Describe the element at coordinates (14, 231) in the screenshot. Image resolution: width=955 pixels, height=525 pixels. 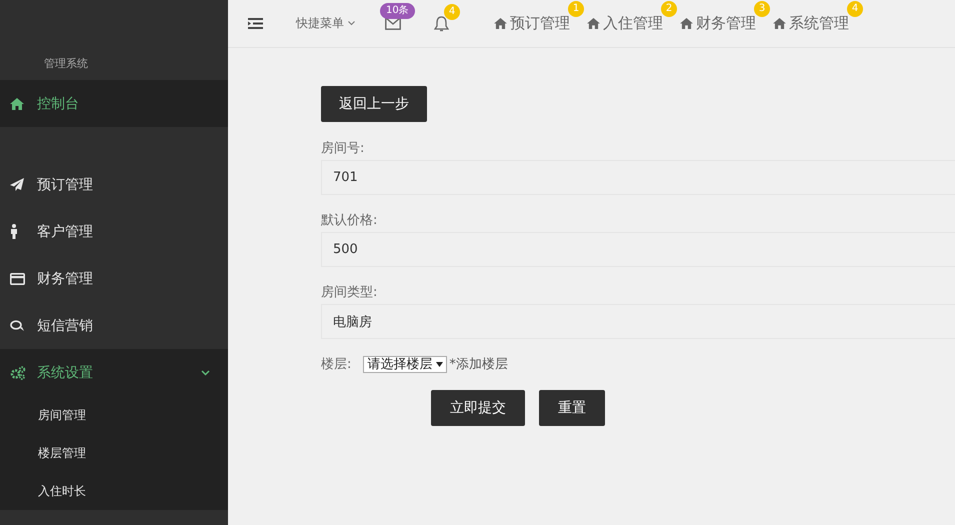
I see `person-icon` at that location.